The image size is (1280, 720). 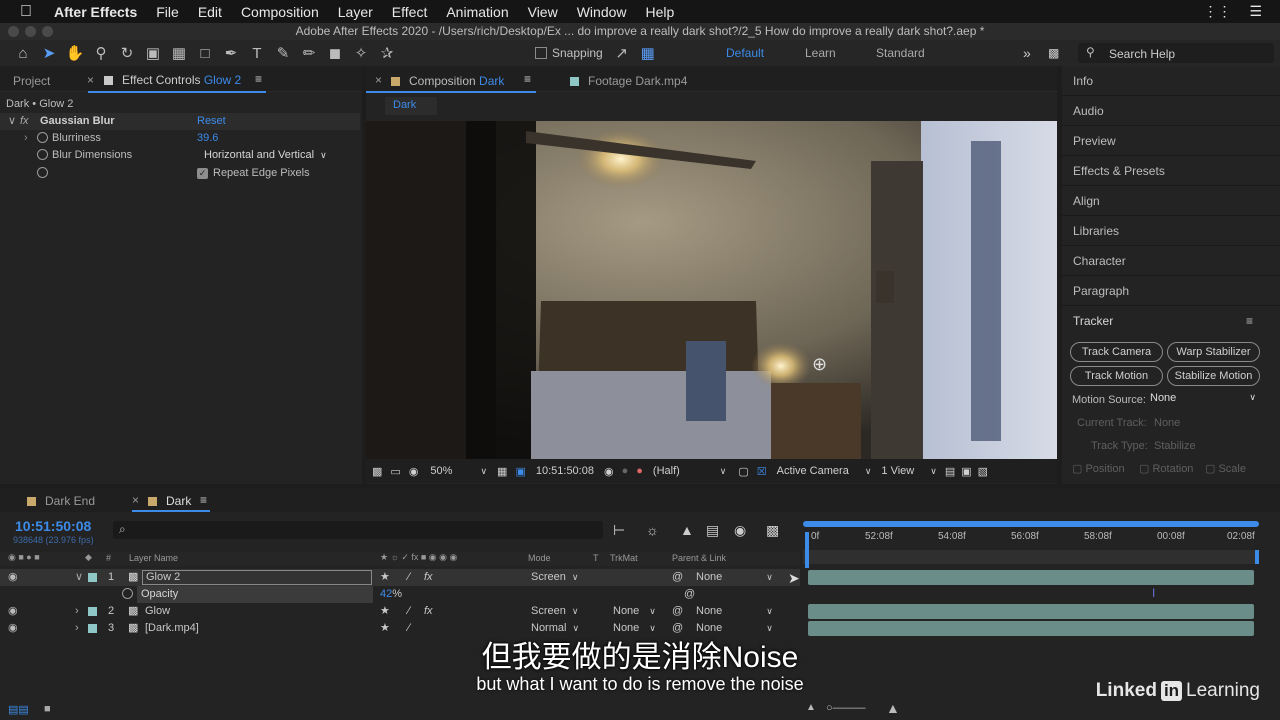 What do you see at coordinates (257, 53) in the screenshot?
I see `type-tool-icon: T` at bounding box center [257, 53].